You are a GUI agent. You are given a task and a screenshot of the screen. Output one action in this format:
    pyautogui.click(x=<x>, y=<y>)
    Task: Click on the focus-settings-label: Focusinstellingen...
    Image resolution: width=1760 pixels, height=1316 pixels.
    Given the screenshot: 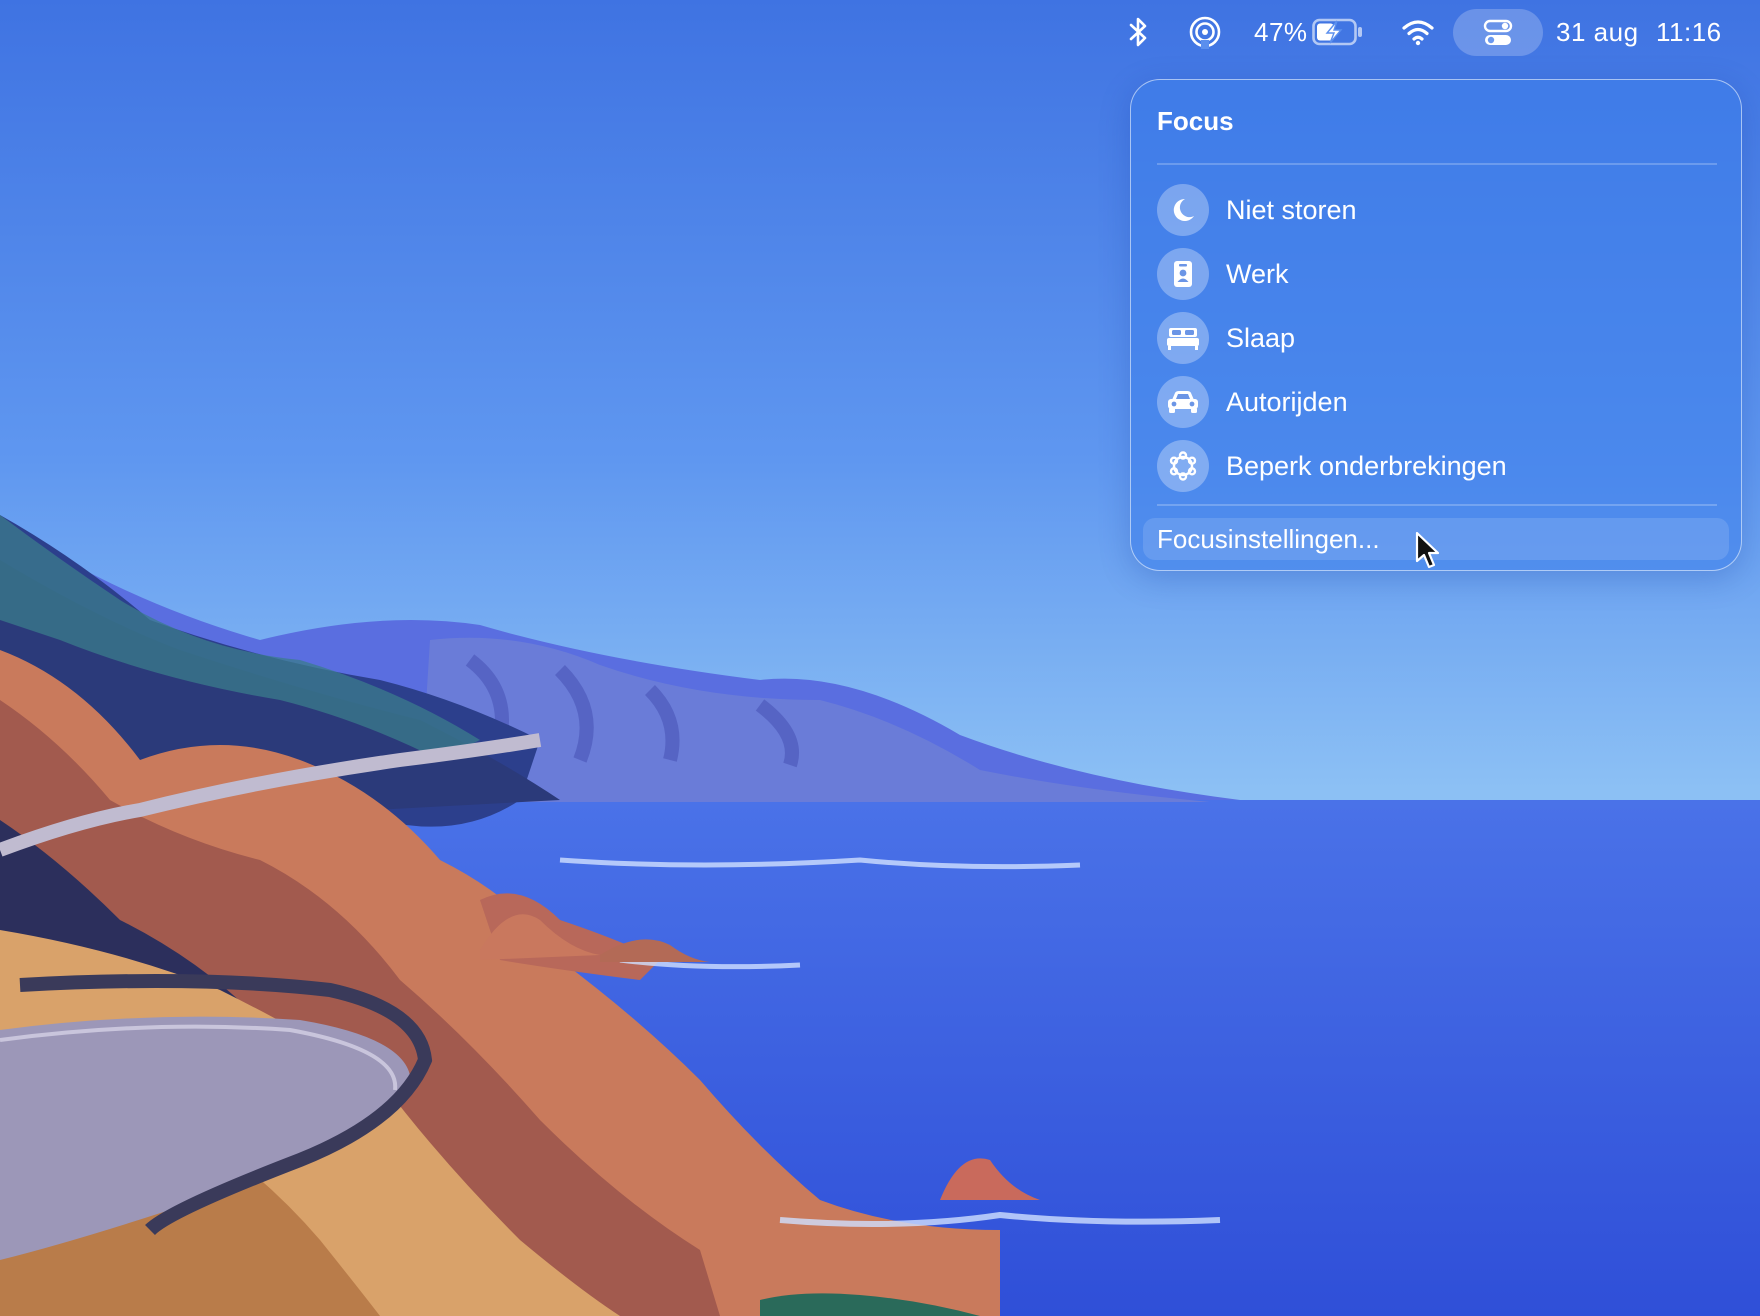 What is the action you would take?
    pyautogui.click(x=1268, y=539)
    